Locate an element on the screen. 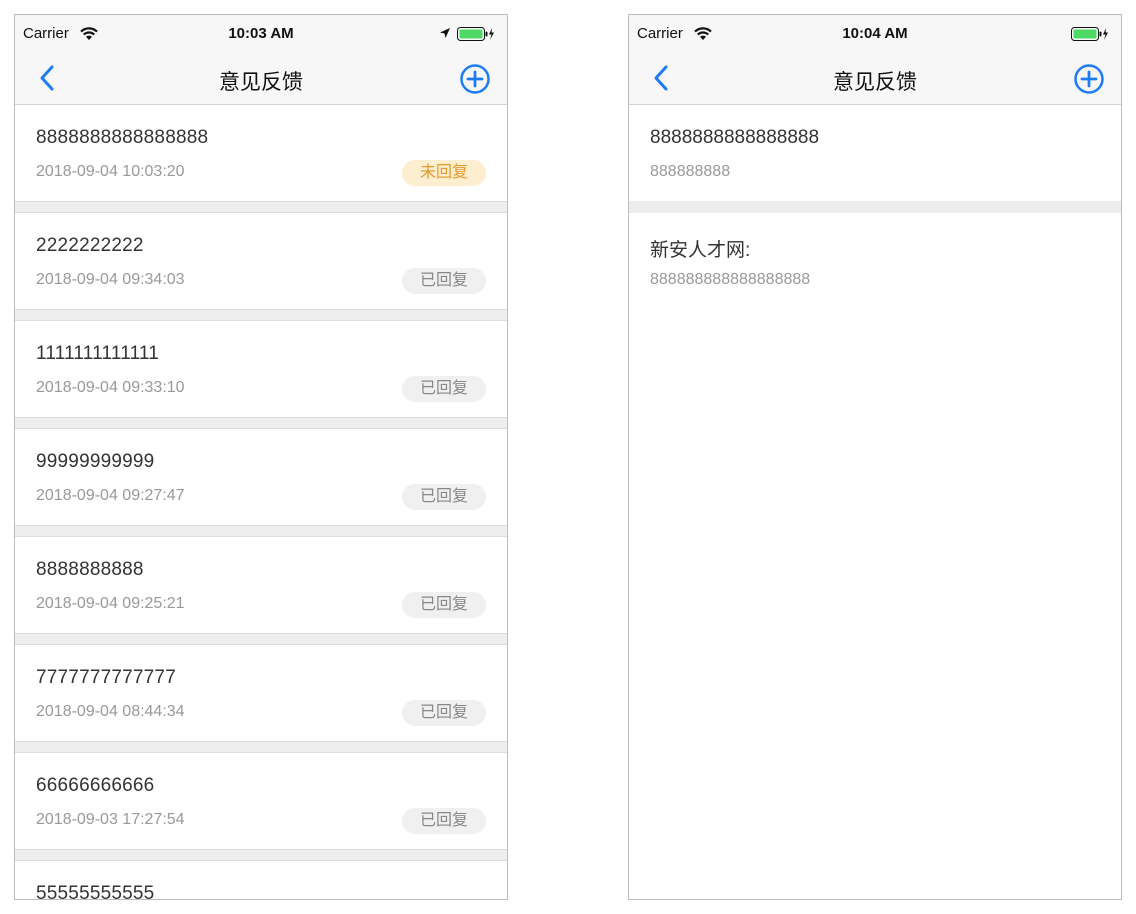  feedback-content: 55555555555 is located at coordinates (95, 891).